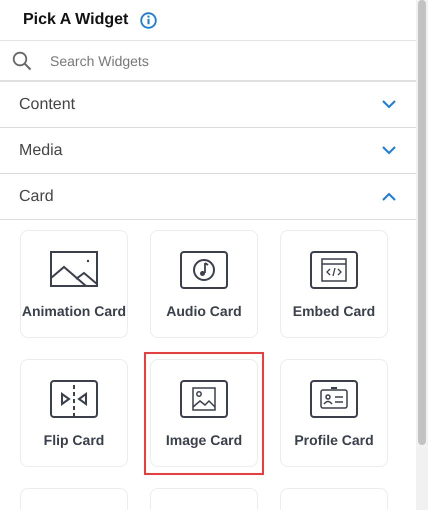 This screenshot has height=510, width=428. I want to click on widget-card: Image Card, so click(204, 413).